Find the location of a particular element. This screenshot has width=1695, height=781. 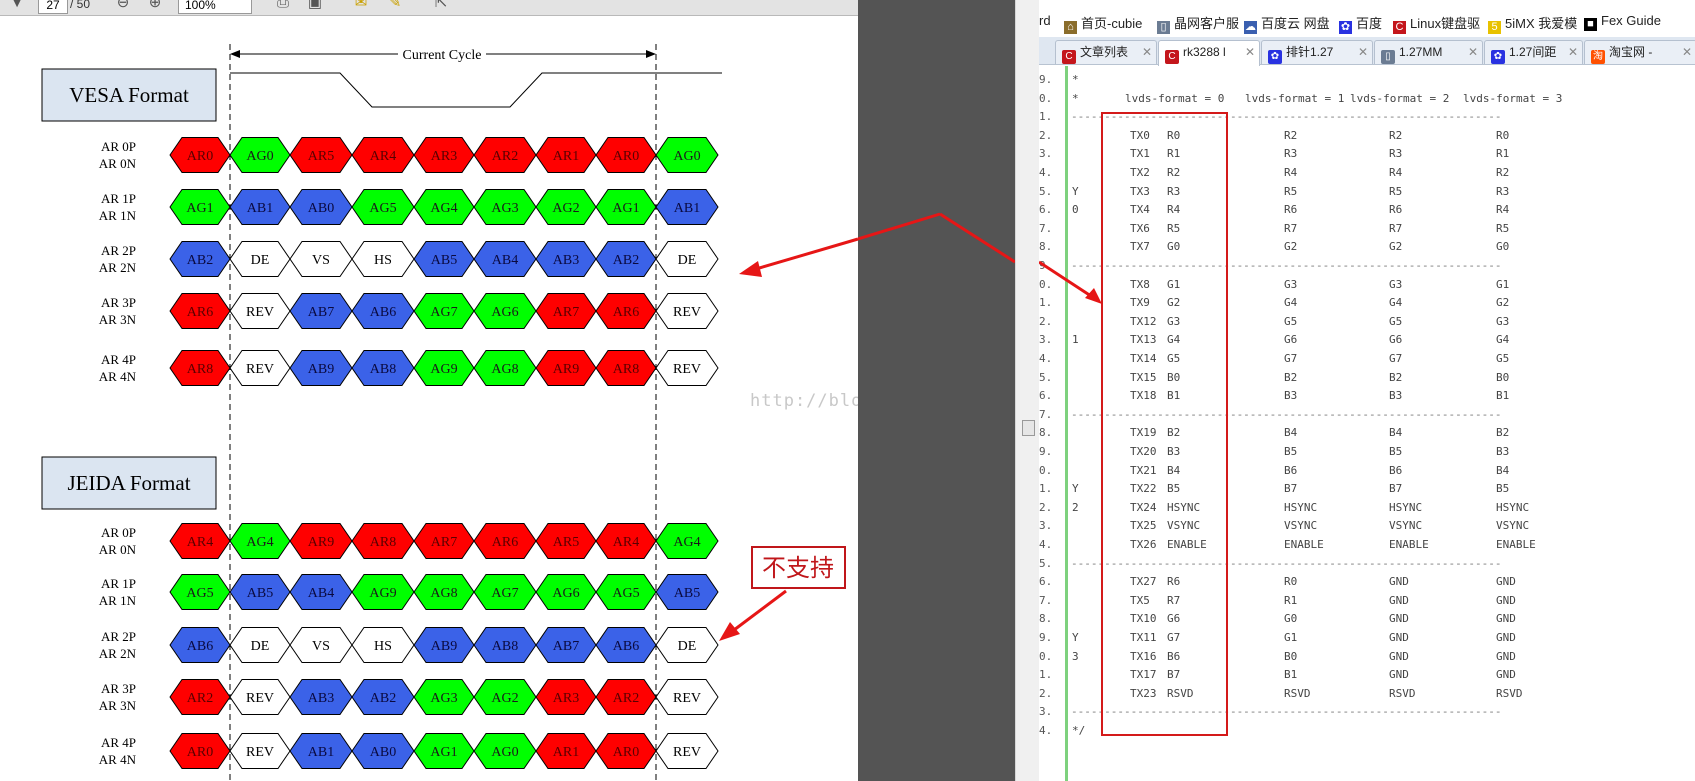

lane-label-p: AR 0P is located at coordinates (118, 146).